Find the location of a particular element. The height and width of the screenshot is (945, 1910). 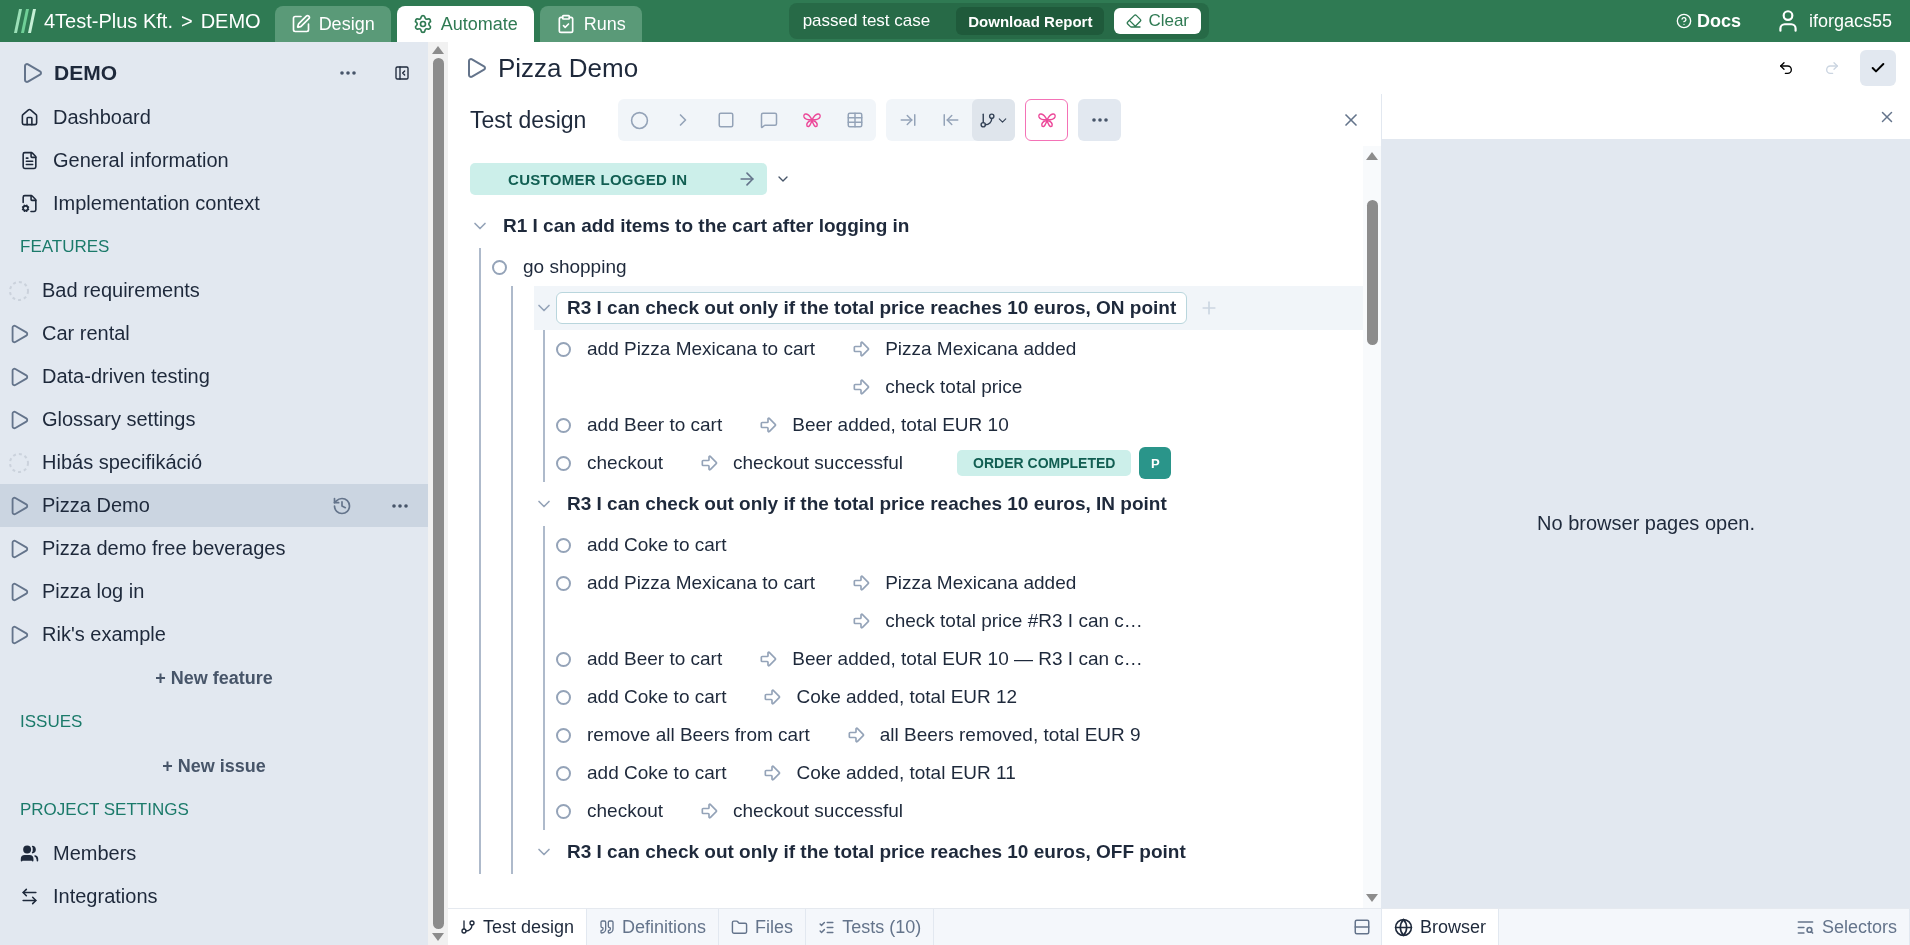

nav-item: Dashboard is located at coordinates (214, 117).